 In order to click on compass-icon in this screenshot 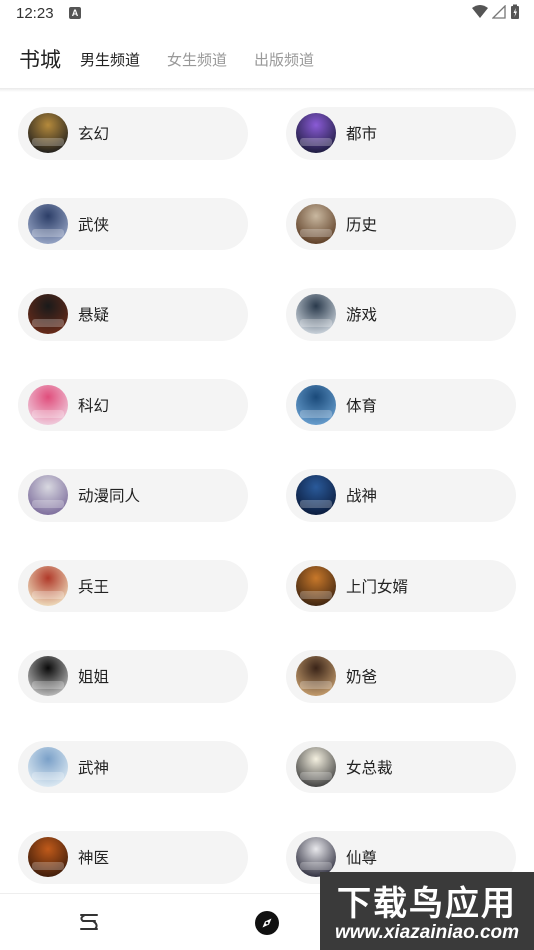, I will do `click(267, 923)`.